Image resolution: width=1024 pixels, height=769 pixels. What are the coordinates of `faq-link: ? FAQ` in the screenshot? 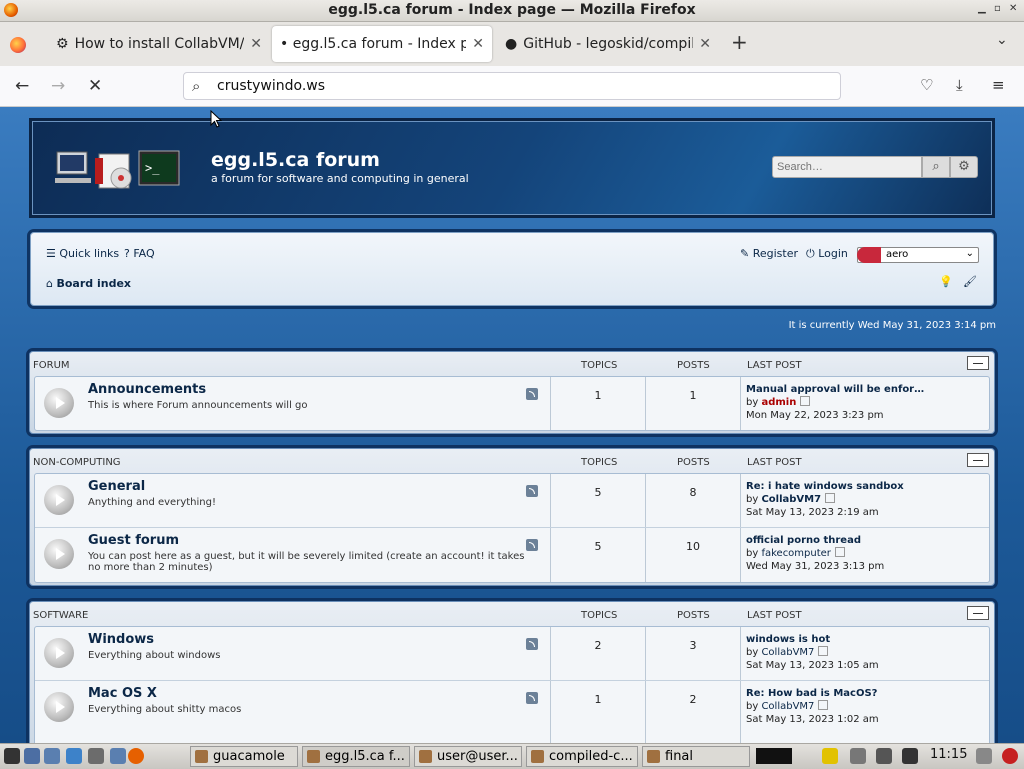 It's located at (139, 253).